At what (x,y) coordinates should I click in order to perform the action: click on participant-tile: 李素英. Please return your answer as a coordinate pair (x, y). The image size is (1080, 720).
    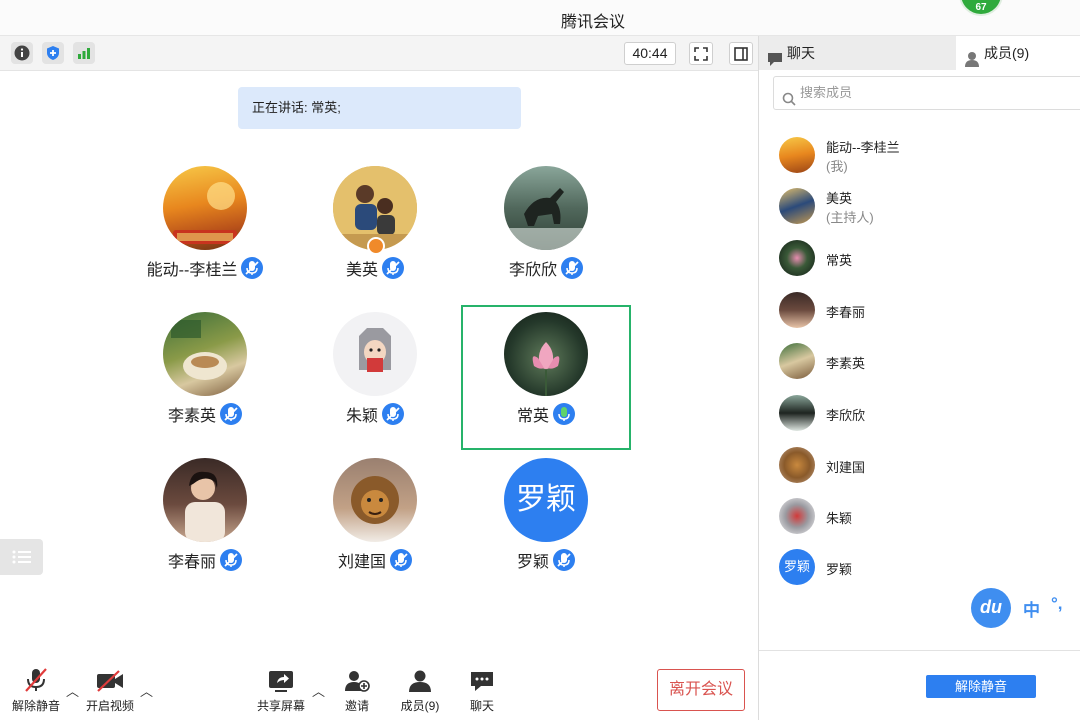
    Looking at the image, I should click on (205, 382).